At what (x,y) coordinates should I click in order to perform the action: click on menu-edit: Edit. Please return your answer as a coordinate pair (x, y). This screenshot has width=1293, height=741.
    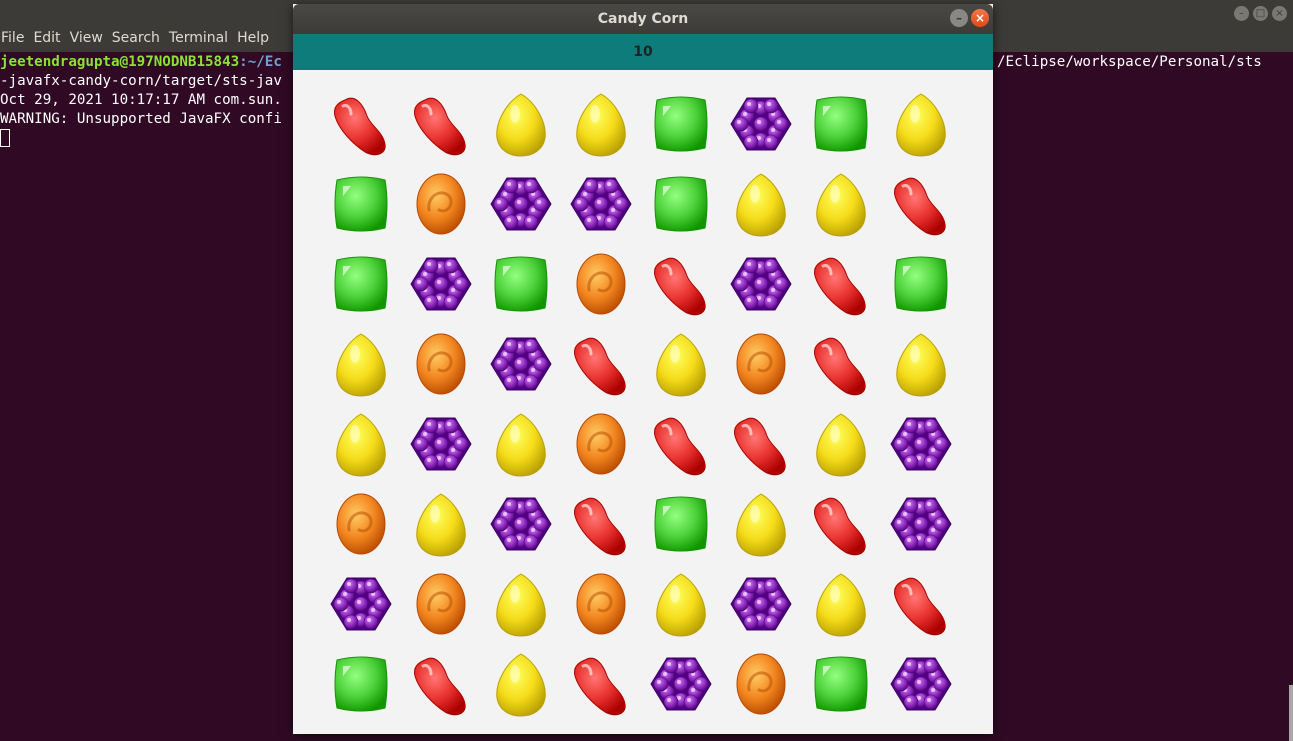
    Looking at the image, I should click on (50, 41).